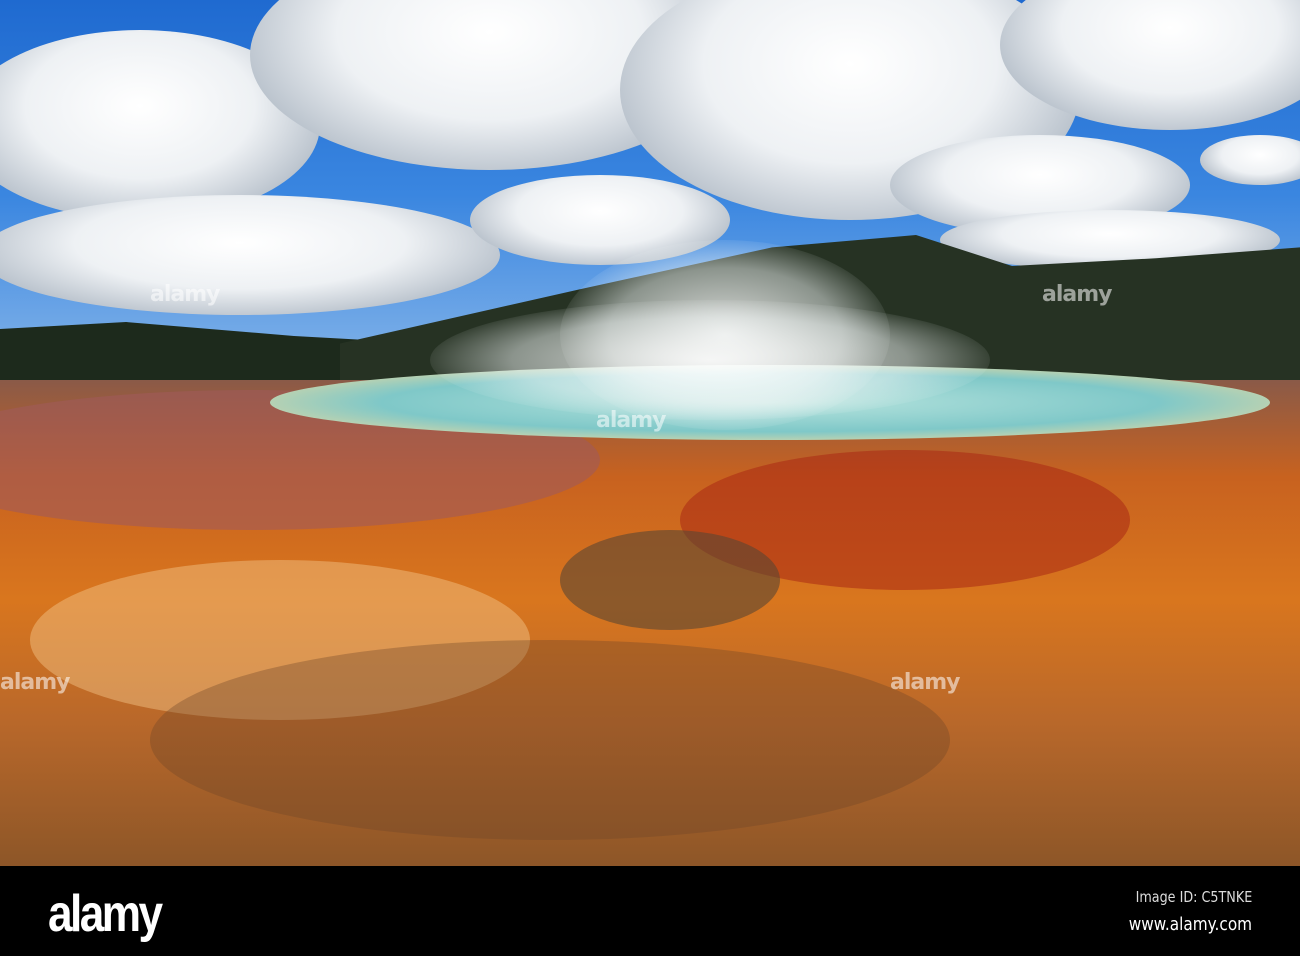  Describe the element at coordinates (550, 740) in the screenshot. I see `brown-mat` at that location.